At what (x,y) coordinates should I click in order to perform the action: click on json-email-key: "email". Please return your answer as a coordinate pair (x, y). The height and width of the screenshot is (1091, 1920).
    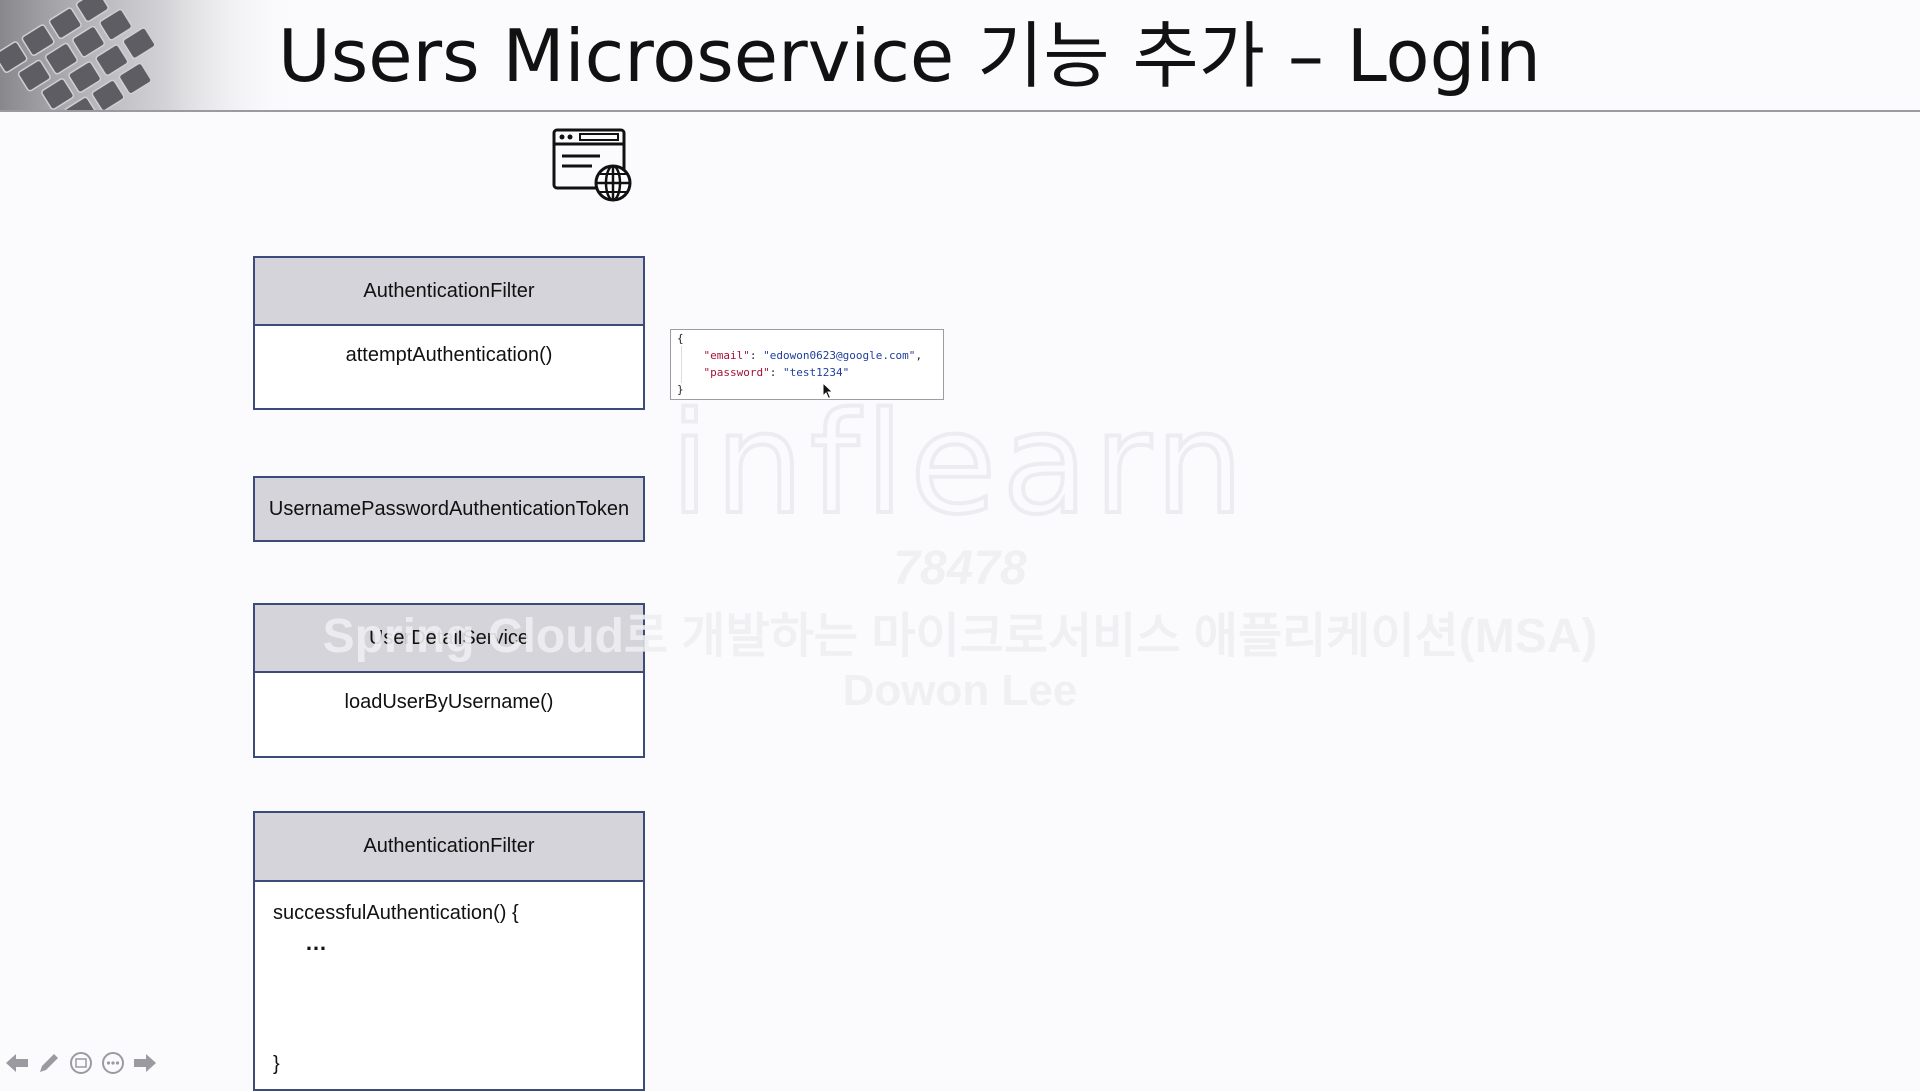
    Looking at the image, I should click on (726, 355).